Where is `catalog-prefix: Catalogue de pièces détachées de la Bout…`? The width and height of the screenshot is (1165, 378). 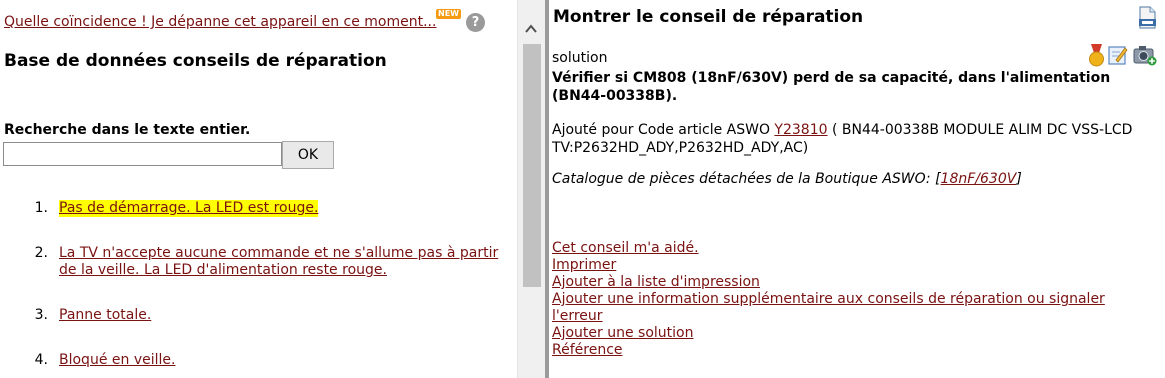 catalog-prefix: Catalogue de pièces détachées de la Bout… is located at coordinates (744, 179).